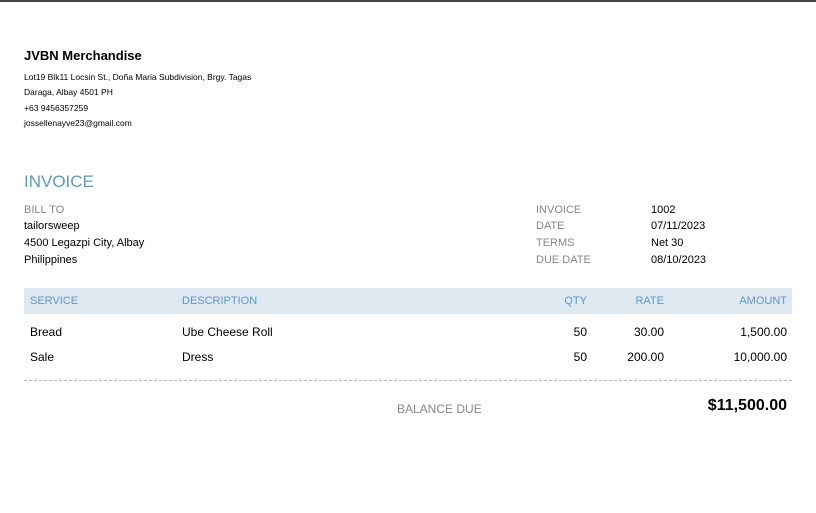 This screenshot has width=816, height=513. Describe the element at coordinates (68, 92) in the screenshot. I see `company-address-line2: Daraga, Albay 4501 PH` at that location.